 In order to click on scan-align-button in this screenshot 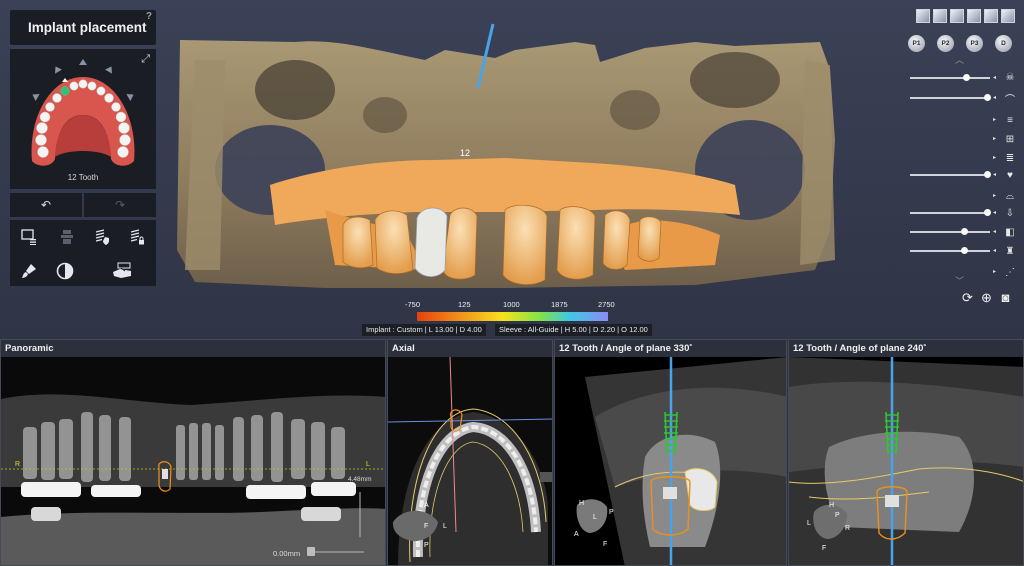, I will do `click(123, 271)`.